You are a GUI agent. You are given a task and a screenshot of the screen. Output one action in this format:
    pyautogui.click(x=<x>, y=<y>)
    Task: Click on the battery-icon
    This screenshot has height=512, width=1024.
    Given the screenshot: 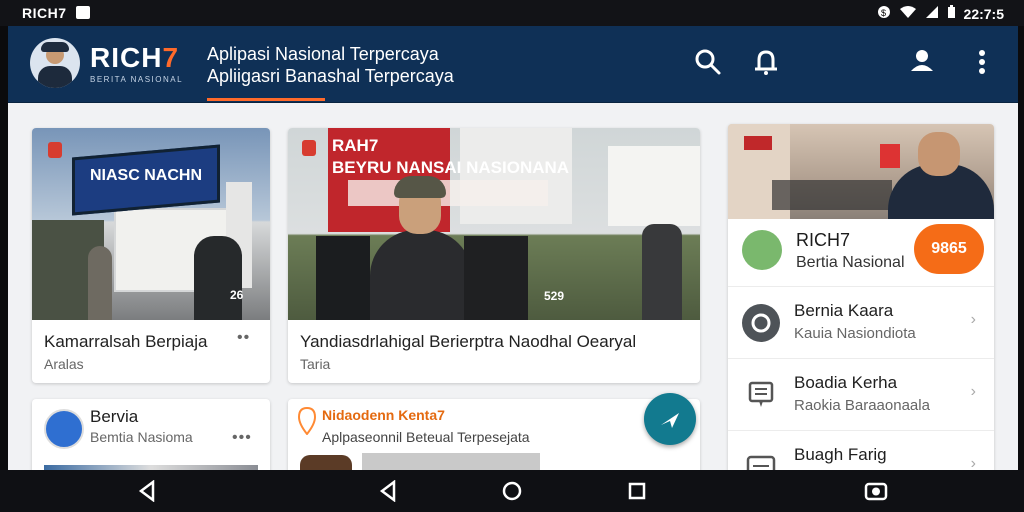 What is the action you would take?
    pyautogui.click(x=951, y=13)
    